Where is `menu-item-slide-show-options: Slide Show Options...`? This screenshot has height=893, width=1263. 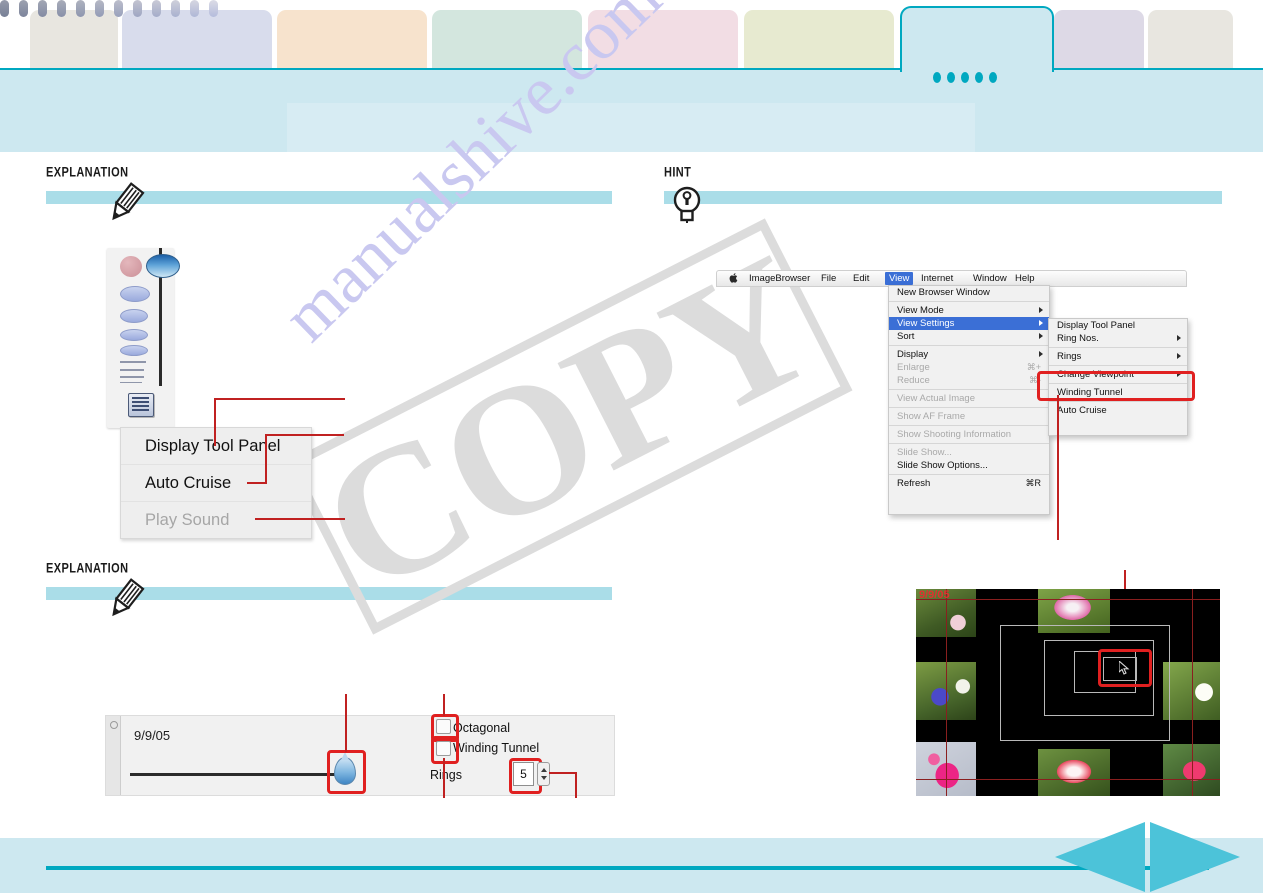 menu-item-slide-show-options: Slide Show Options... is located at coordinates (969, 465).